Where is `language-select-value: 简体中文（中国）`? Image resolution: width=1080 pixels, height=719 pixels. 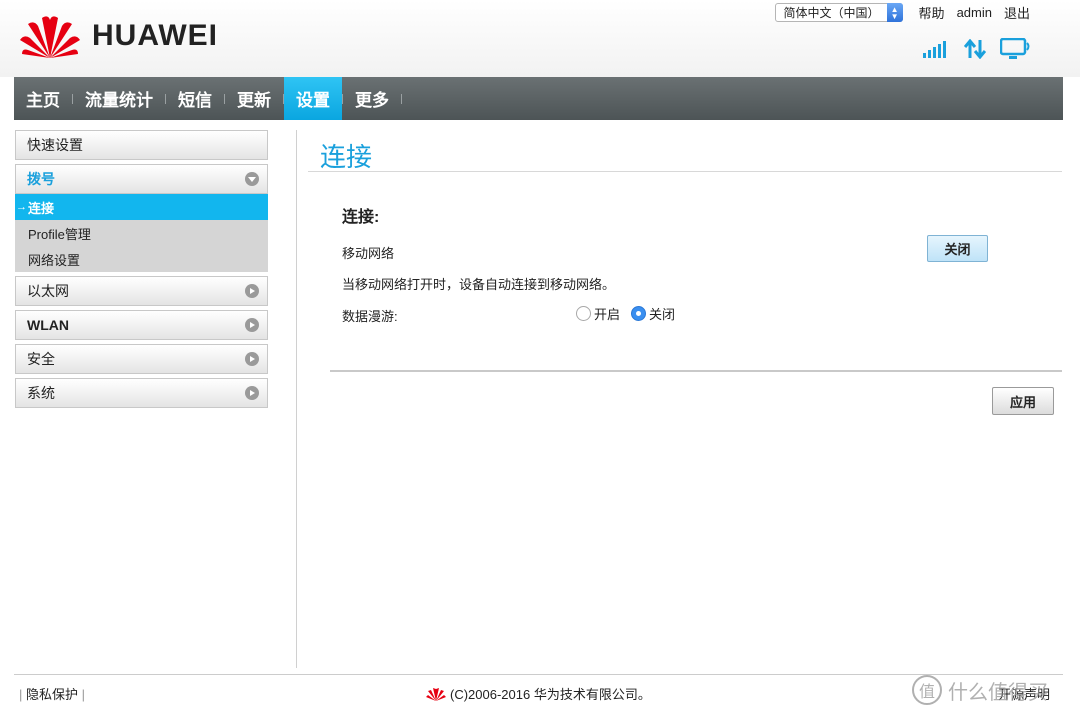
language-select-value: 简体中文（中国） is located at coordinates (831, 13).